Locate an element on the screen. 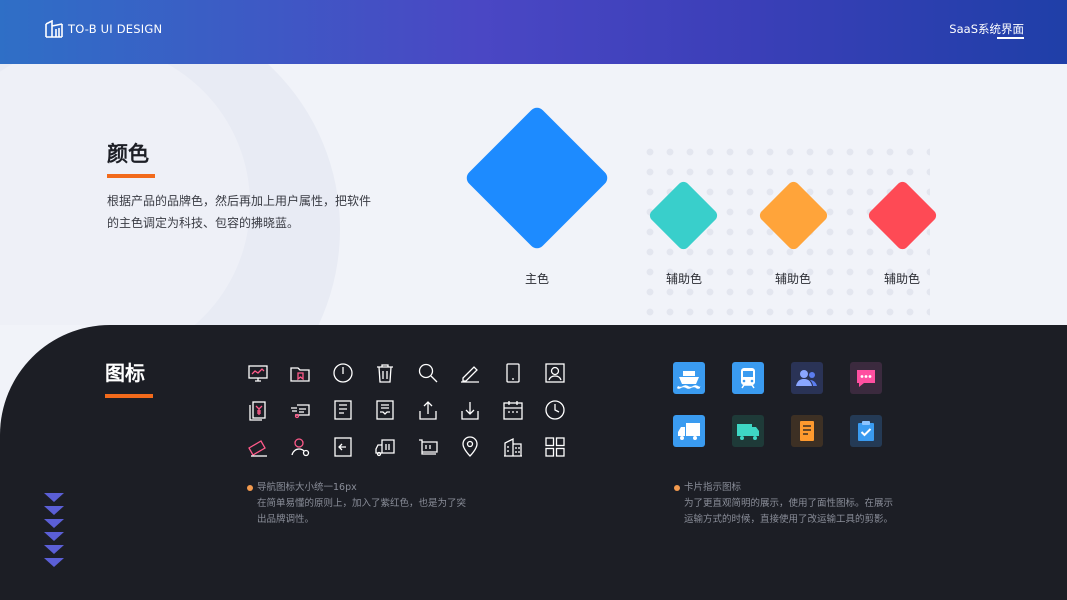 The image size is (1067, 600). grid-icon is located at coordinates (555, 447).